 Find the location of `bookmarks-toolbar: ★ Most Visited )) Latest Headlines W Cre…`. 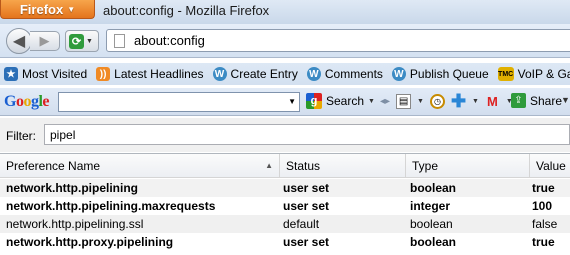

bookmarks-toolbar: ★ Most Visited )) Latest Headlines W Cre… is located at coordinates (285, 74).